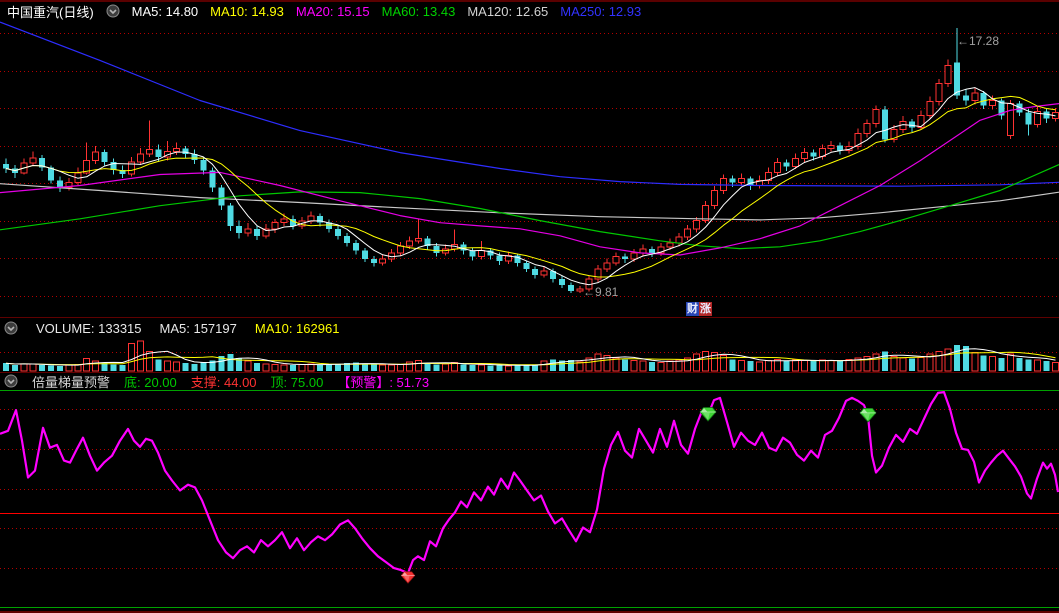 The image size is (1059, 613). I want to click on collapse-indicator-panel-button, so click(11, 381).